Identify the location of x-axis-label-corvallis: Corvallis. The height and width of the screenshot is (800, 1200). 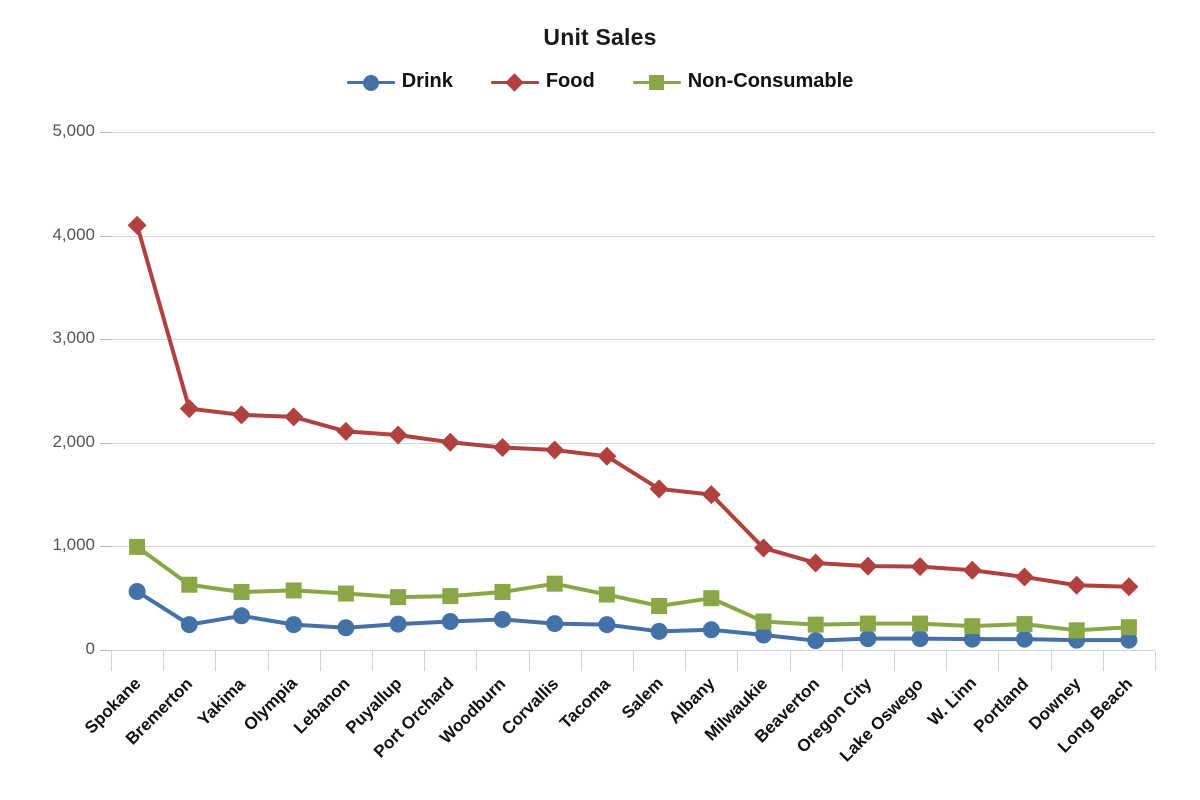
(529, 706).